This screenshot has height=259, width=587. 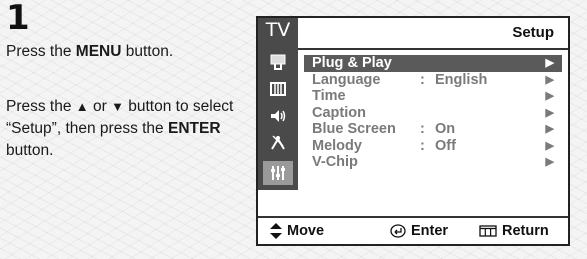 I want to click on menu-item-blue-screen: Blue Screen : On ▶, so click(x=433, y=129).